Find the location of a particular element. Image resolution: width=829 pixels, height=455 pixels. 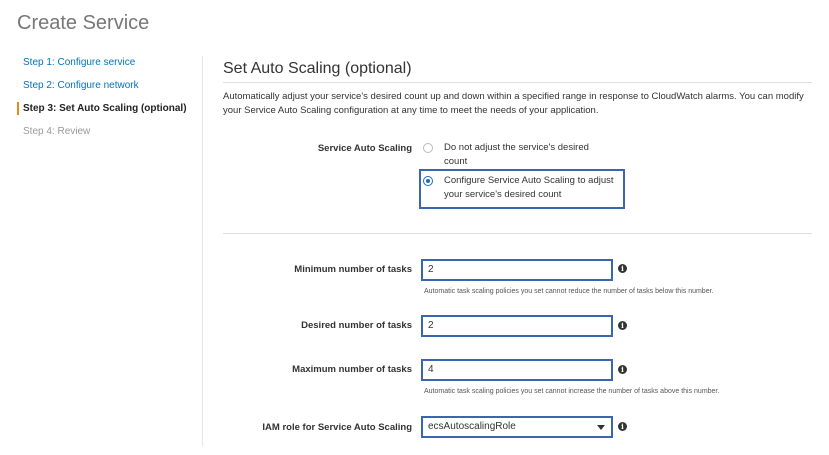

step-configure-service: Step 1: Configure service is located at coordinates (107, 62).